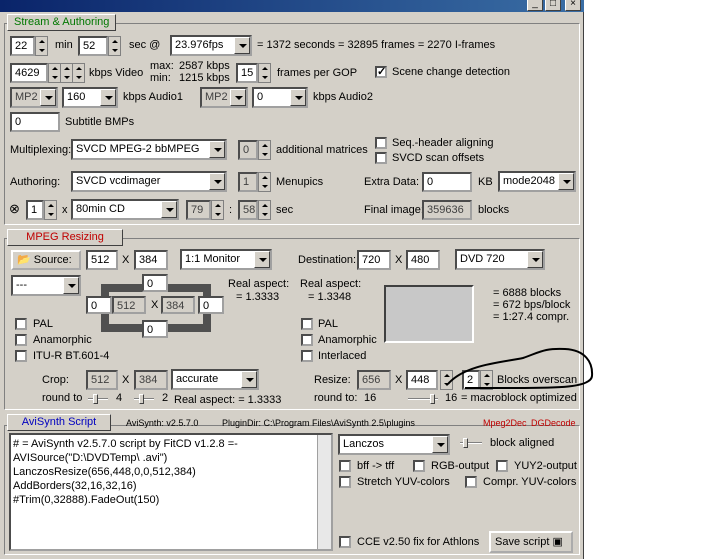 The image size is (720, 559). I want to click on resizer-select: Lanczos, so click(394, 444).